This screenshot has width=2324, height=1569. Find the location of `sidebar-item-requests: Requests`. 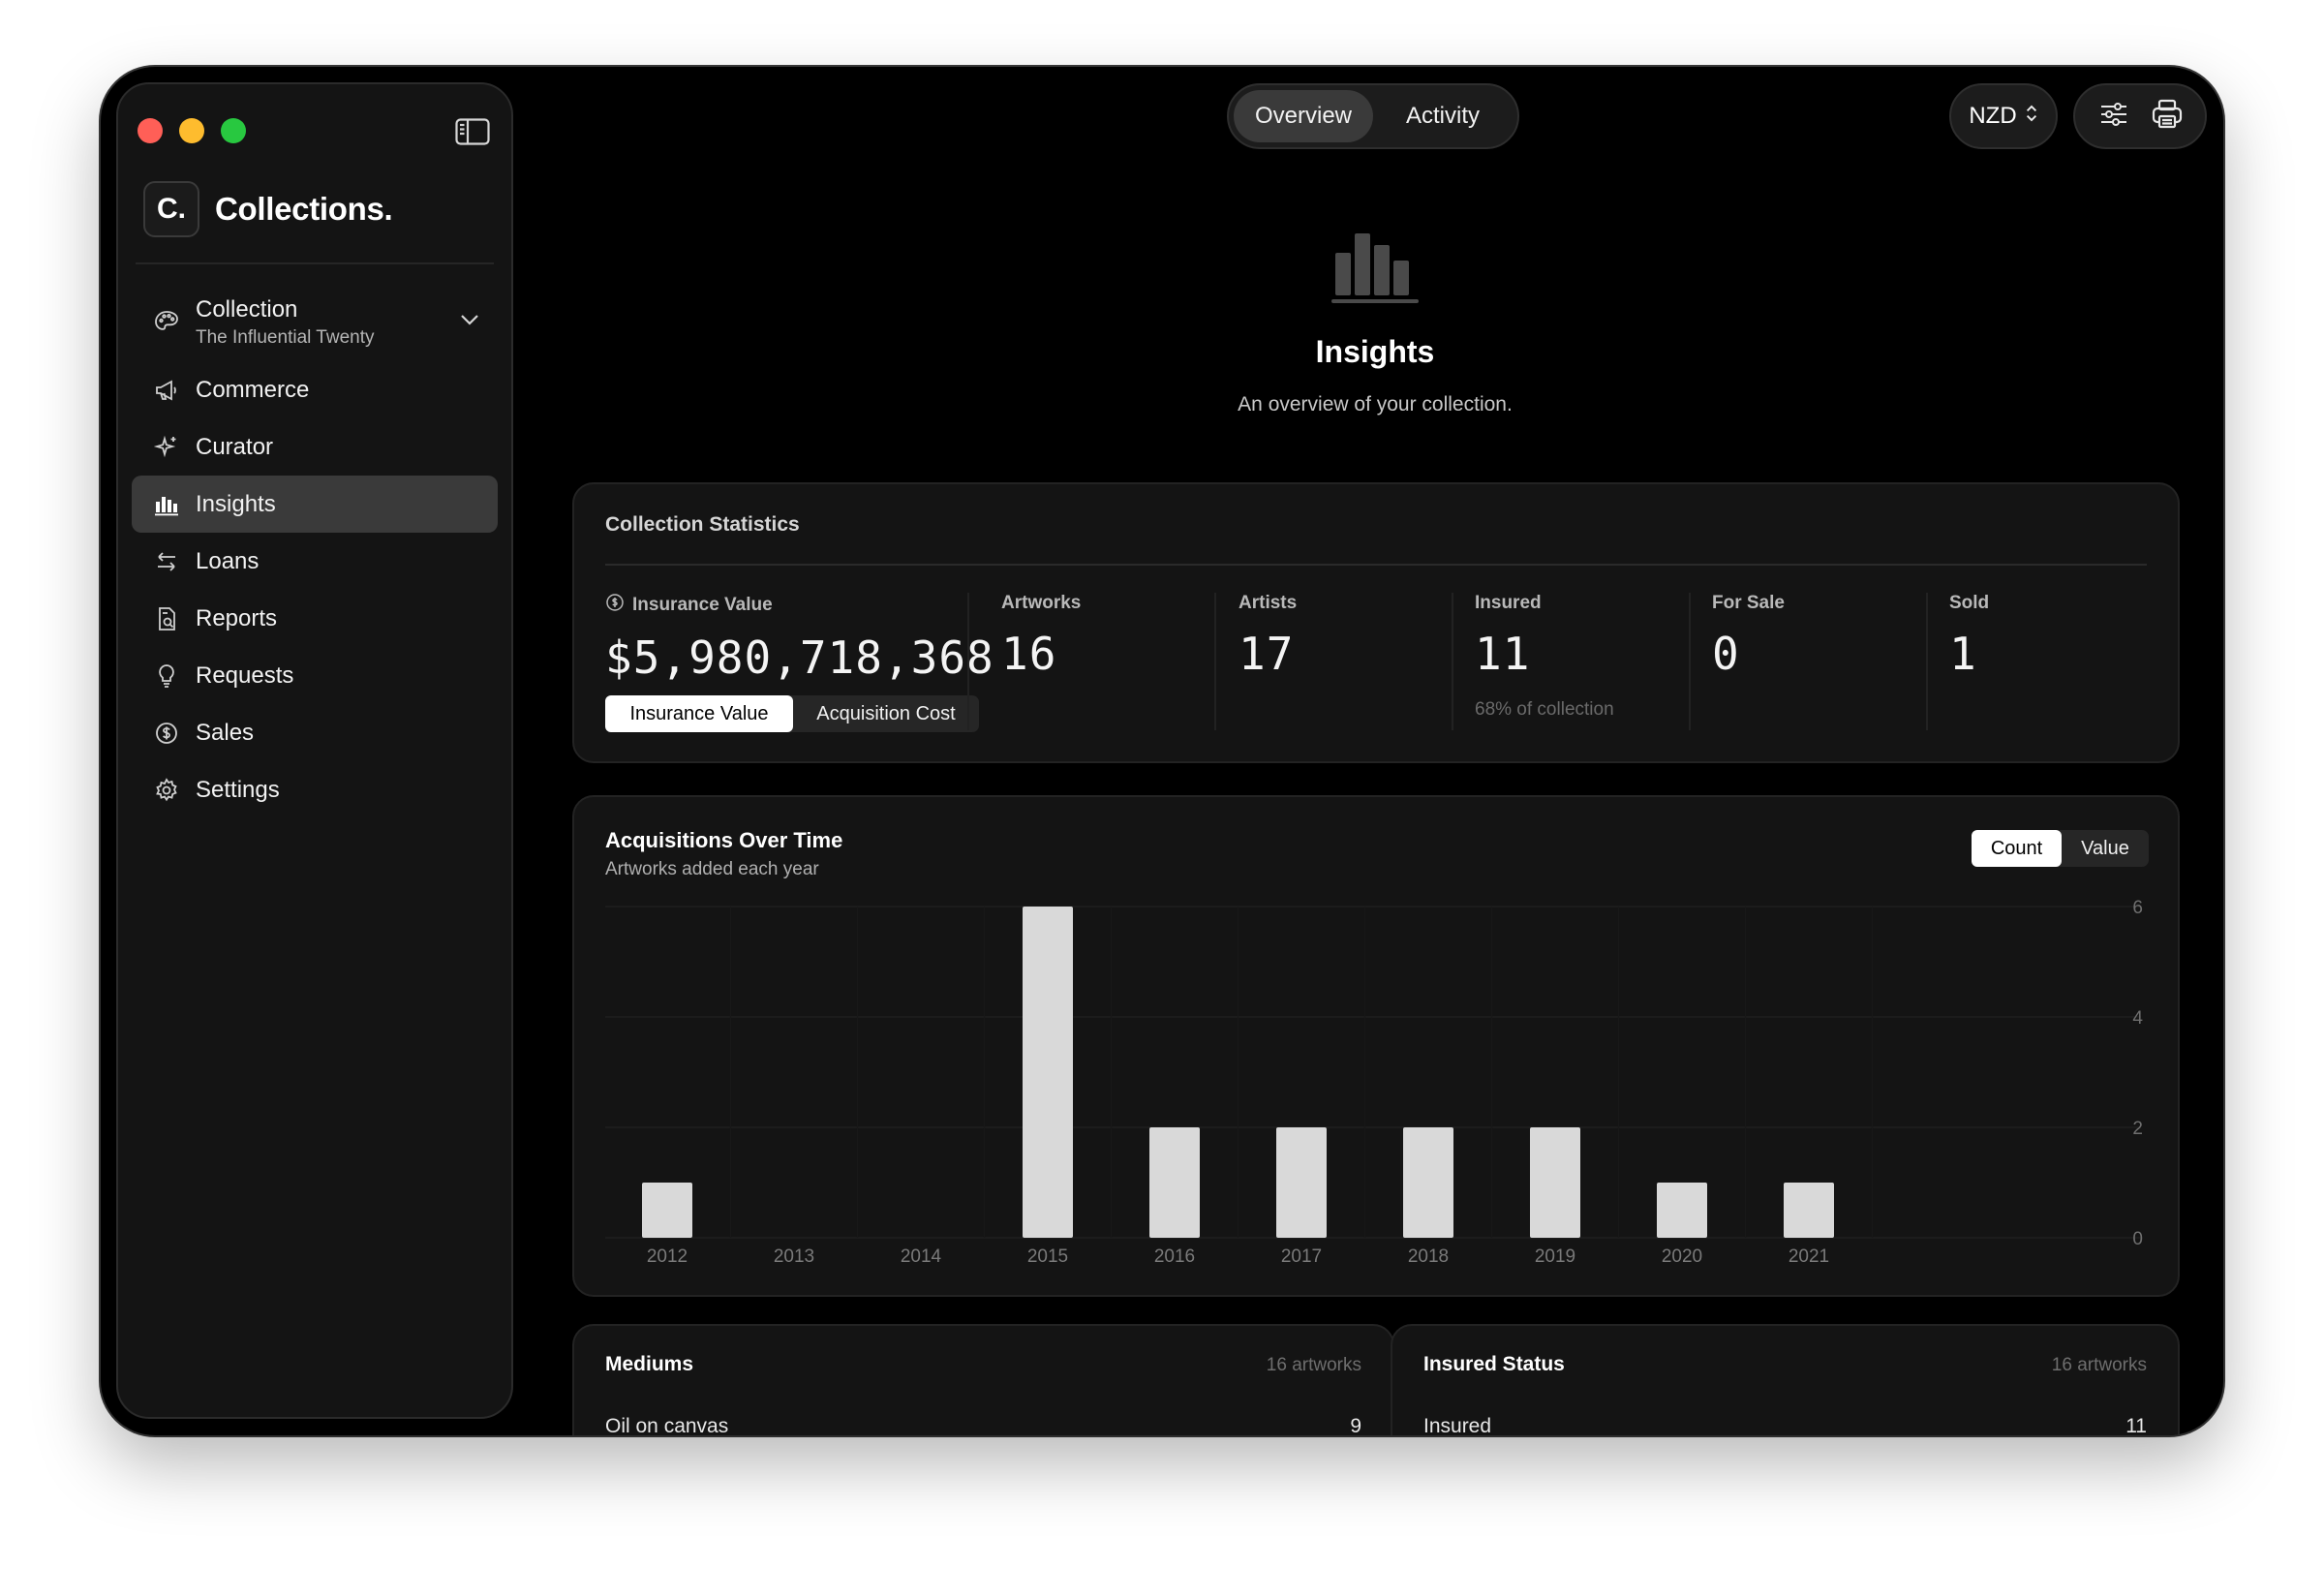

sidebar-item-requests: Requests is located at coordinates (315, 675).